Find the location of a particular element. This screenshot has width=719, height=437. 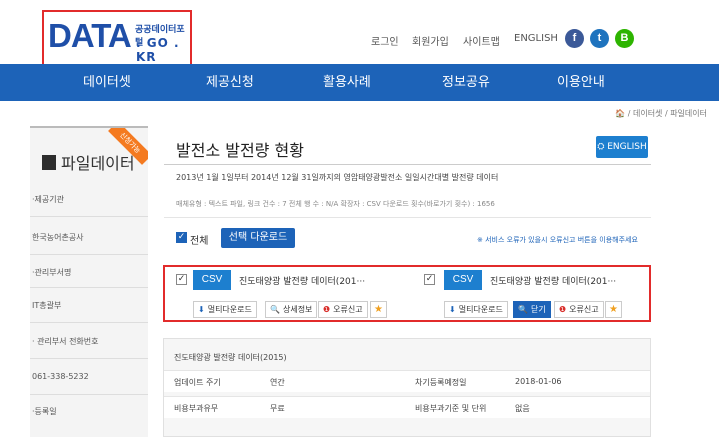

detail-label: 비용부과기준 및 단위 is located at coordinates (451, 408).